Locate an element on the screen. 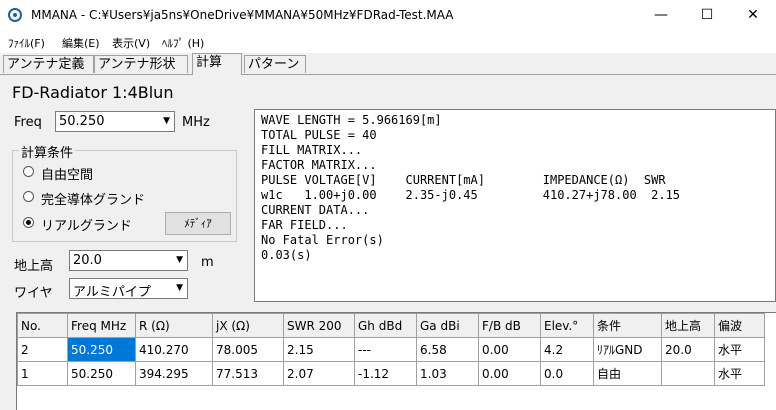  height-unit: m is located at coordinates (207, 262).